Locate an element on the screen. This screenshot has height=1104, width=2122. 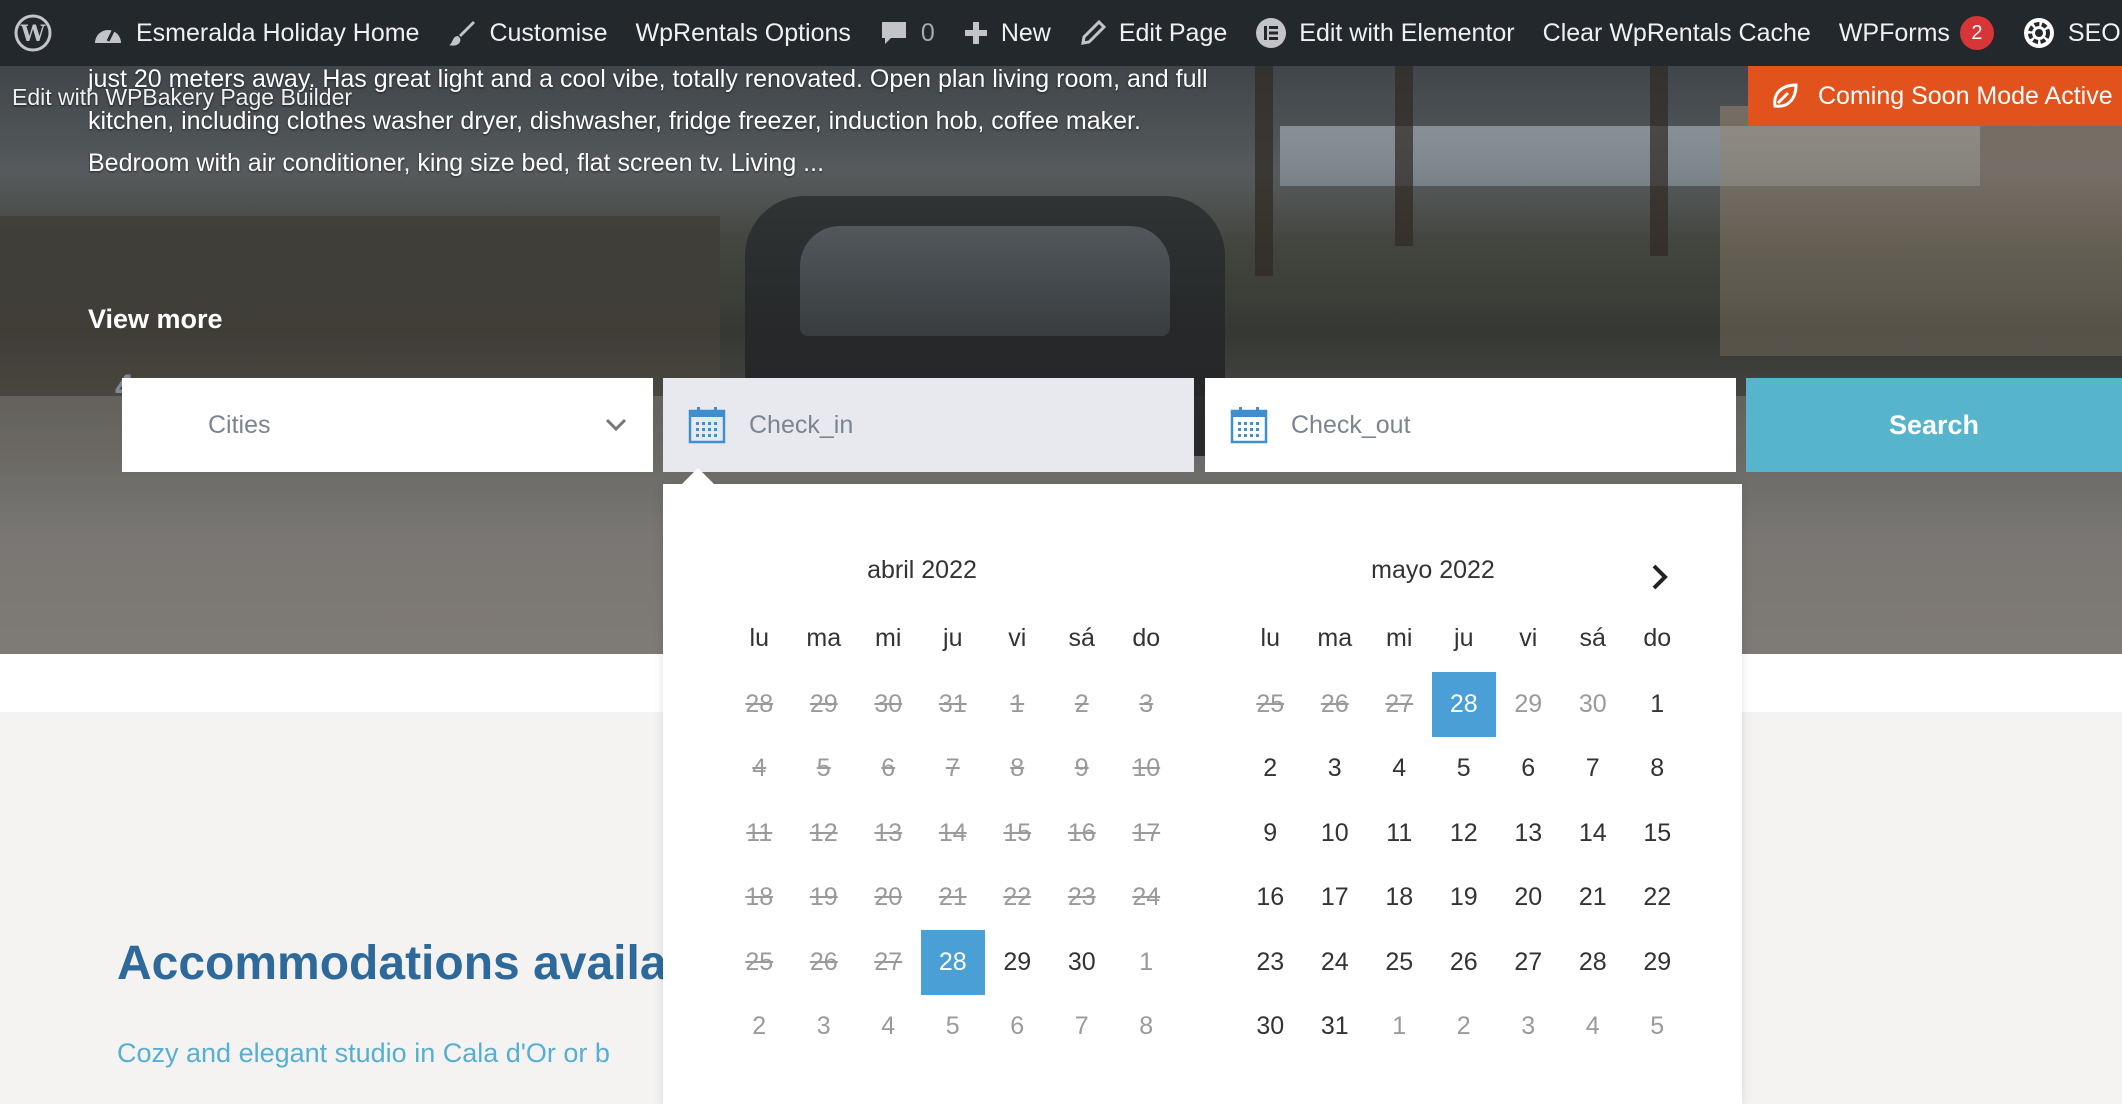
checkin-field: Check_in is located at coordinates (928, 425).